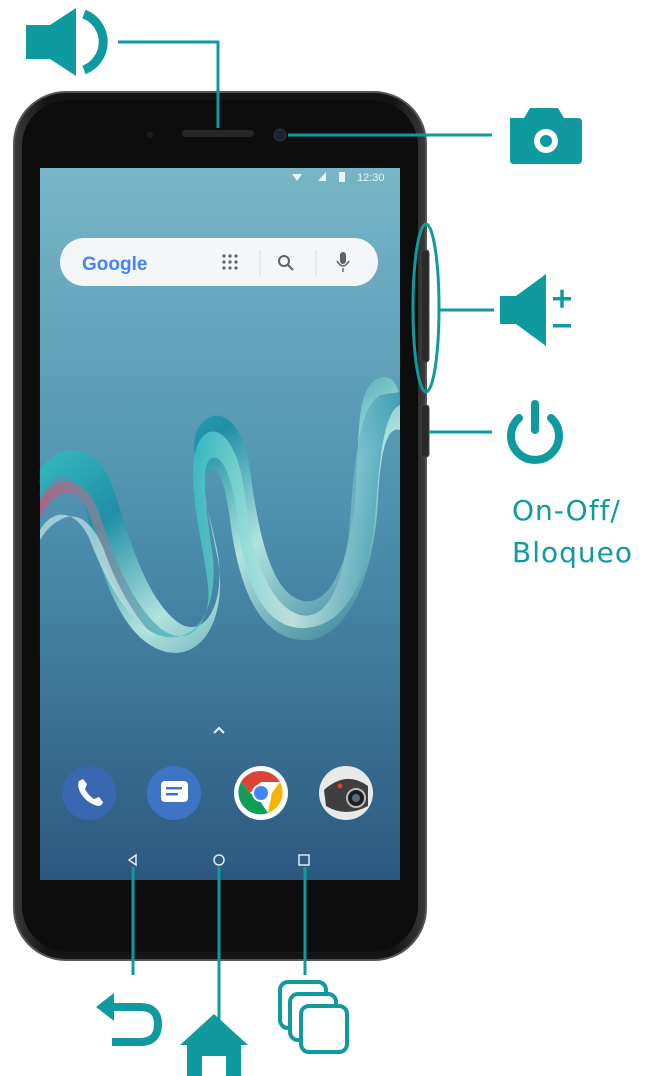 Image resolution: width=661 pixels, height=1076 pixels. Describe the element at coordinates (425, 431) in the screenshot. I see `power-key` at that location.